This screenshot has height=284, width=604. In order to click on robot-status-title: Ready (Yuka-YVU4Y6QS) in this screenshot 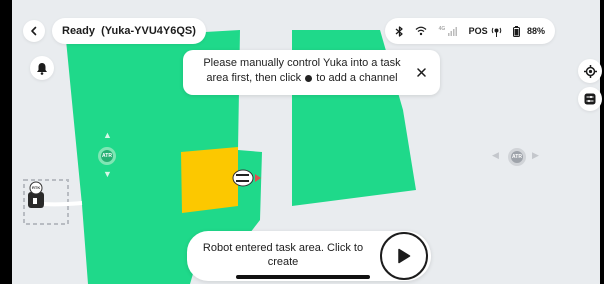, I will do `click(129, 31)`.